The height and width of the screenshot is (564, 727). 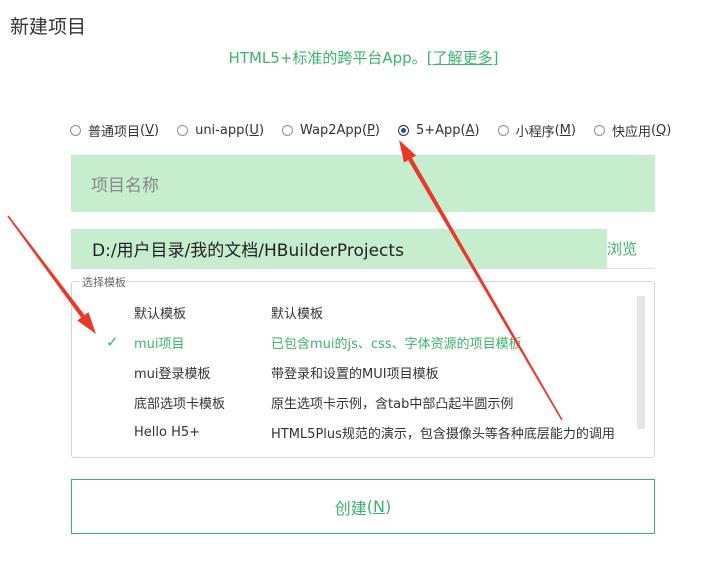 I want to click on project-name-input: 项目名称, so click(x=363, y=183).